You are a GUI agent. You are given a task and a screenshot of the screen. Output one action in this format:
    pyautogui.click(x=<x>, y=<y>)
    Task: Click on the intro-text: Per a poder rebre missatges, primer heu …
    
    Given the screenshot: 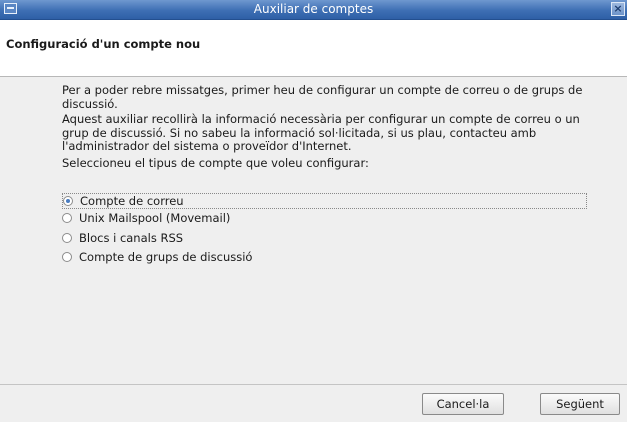 What is the action you would take?
    pyautogui.click(x=322, y=97)
    